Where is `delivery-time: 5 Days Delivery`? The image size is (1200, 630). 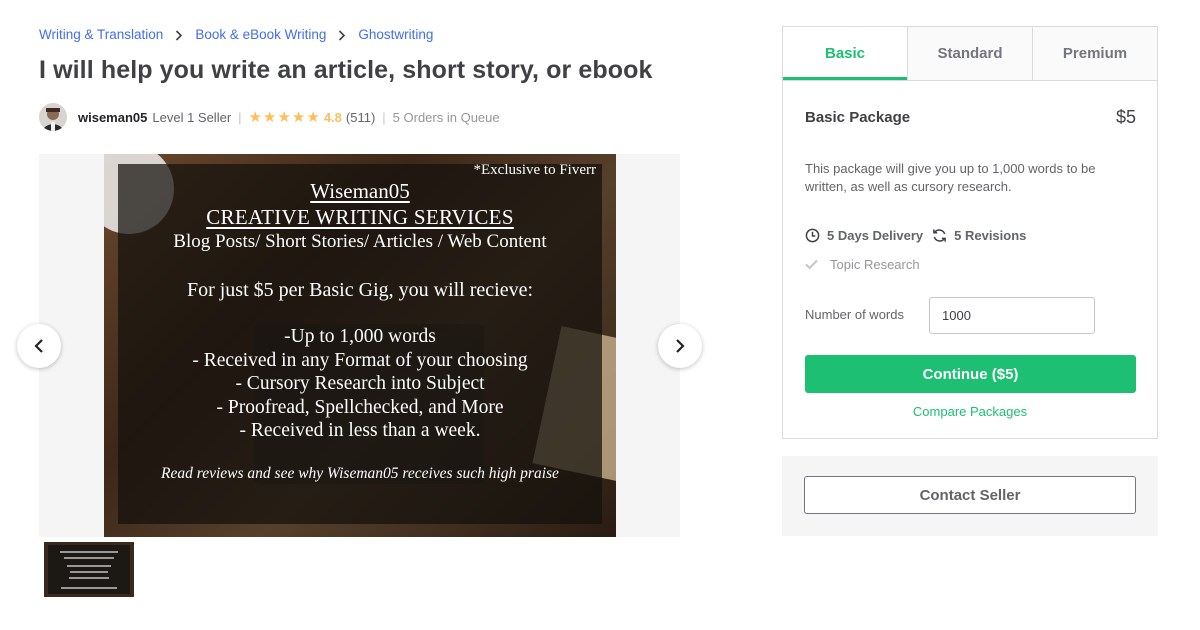
delivery-time: 5 Days Delivery is located at coordinates (864, 235).